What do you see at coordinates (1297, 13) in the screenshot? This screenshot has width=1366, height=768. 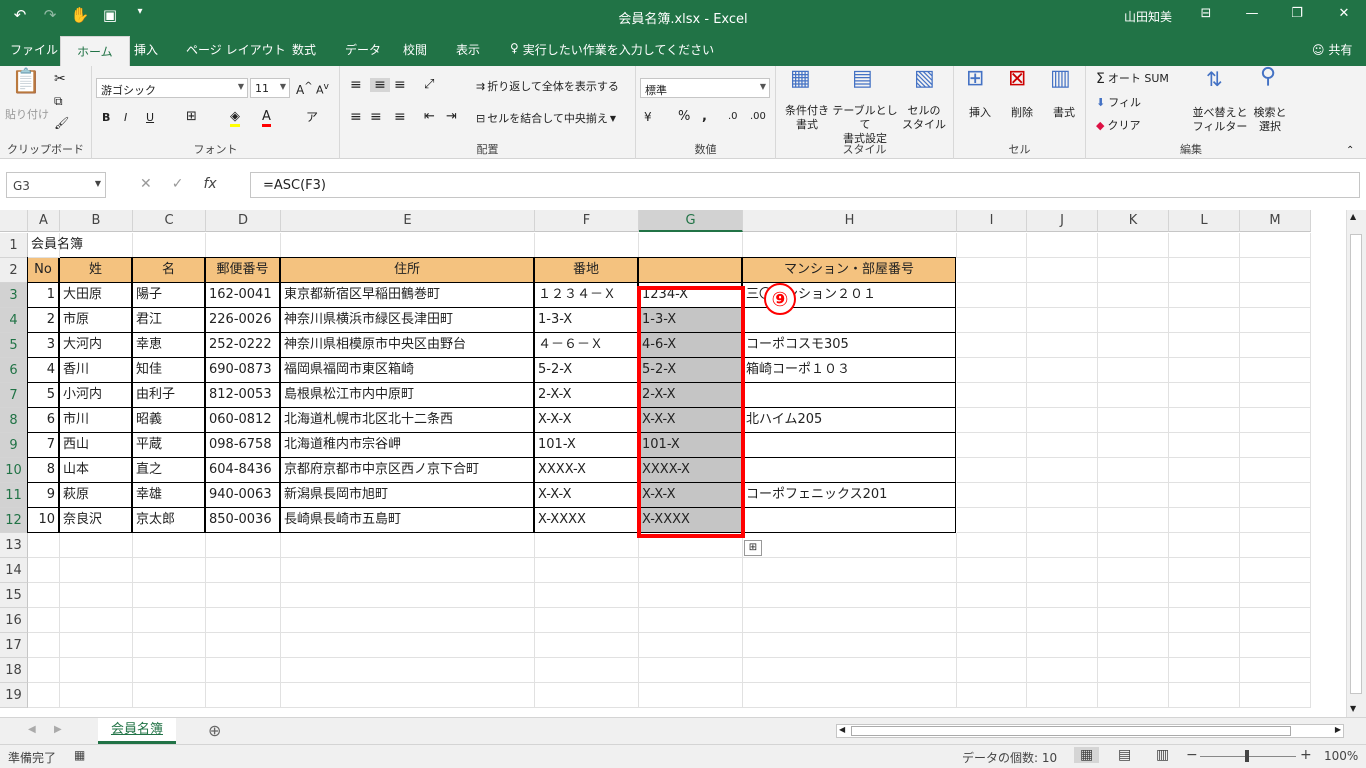 I see `restore-icon: ❐` at bounding box center [1297, 13].